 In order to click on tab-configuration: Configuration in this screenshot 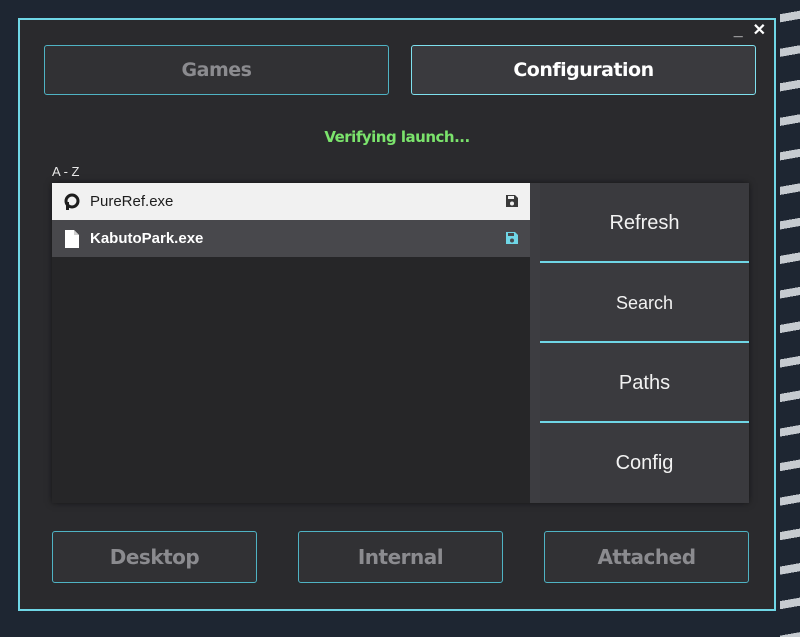, I will do `click(583, 70)`.